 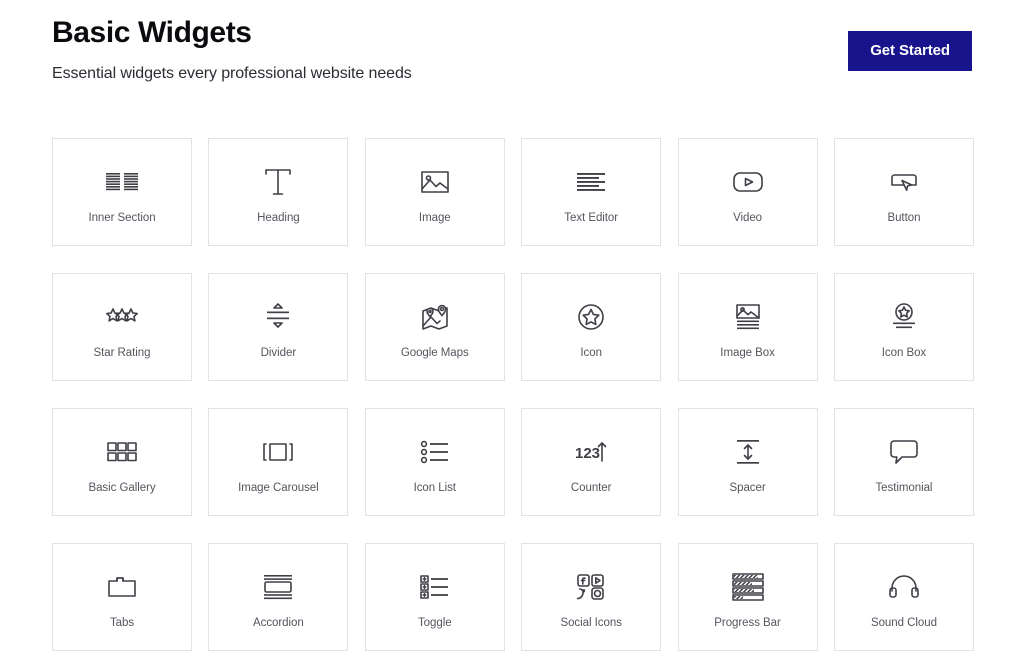 I want to click on widget-card-counter: 123 Counter, so click(x=591, y=462).